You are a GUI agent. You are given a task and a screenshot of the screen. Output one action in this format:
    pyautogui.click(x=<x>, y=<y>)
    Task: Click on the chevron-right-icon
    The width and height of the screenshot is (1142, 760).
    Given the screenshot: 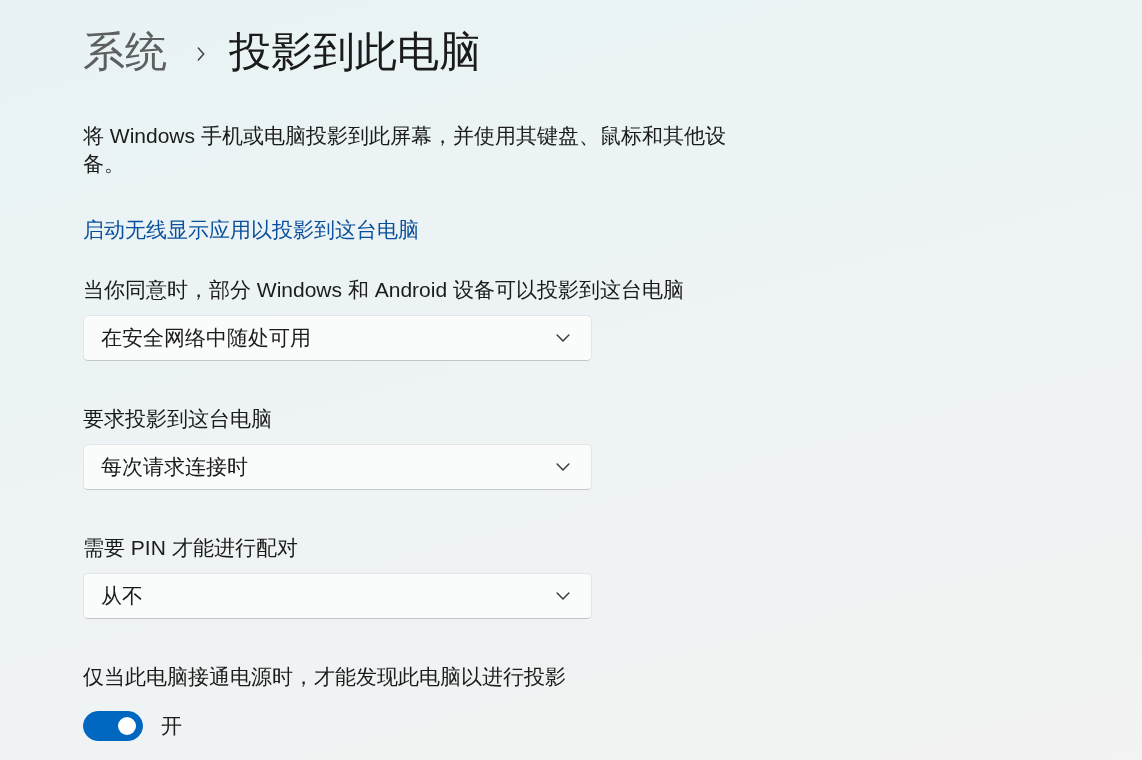 What is the action you would take?
    pyautogui.click(x=201, y=54)
    